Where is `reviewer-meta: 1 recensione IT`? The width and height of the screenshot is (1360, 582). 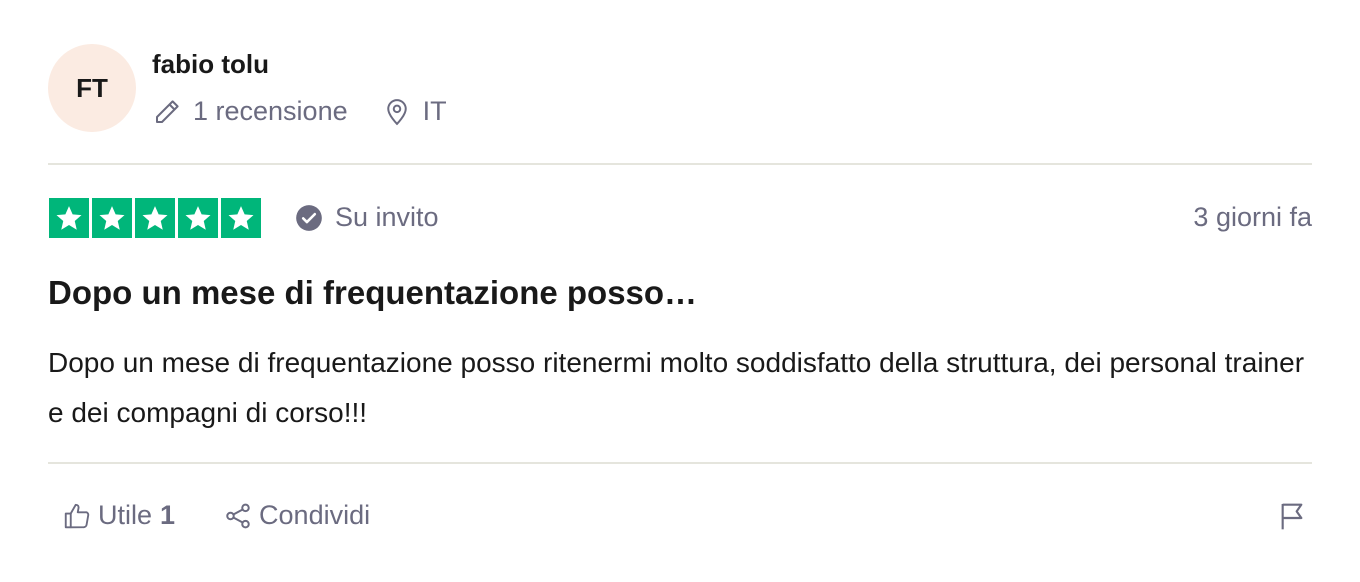
reviewer-meta: 1 recensione IT is located at coordinates (299, 111).